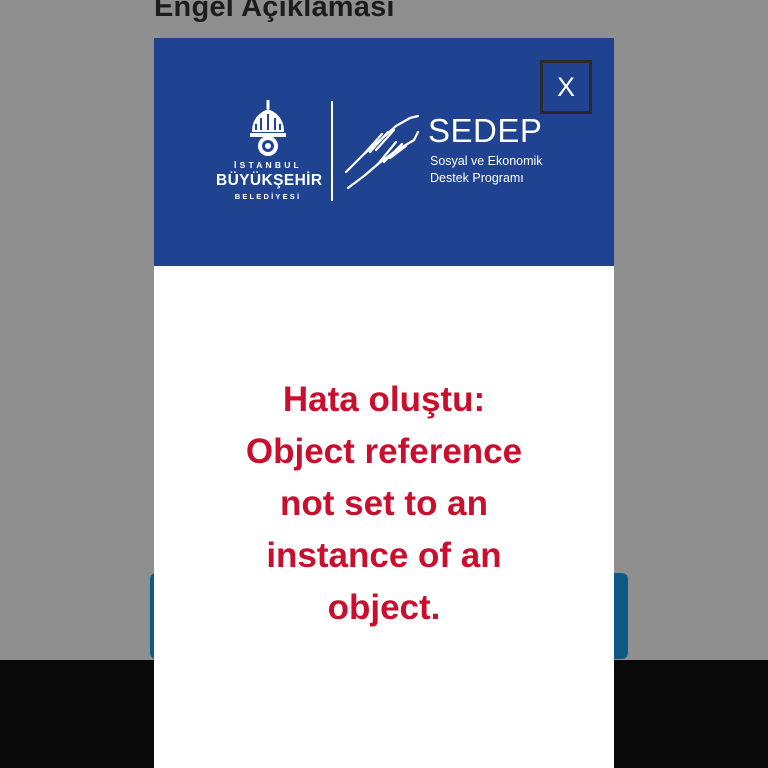 This screenshot has height=768, width=768. What do you see at coordinates (477, 178) in the screenshot?
I see `sedep-subtitle-line-2: Destek Programı` at bounding box center [477, 178].